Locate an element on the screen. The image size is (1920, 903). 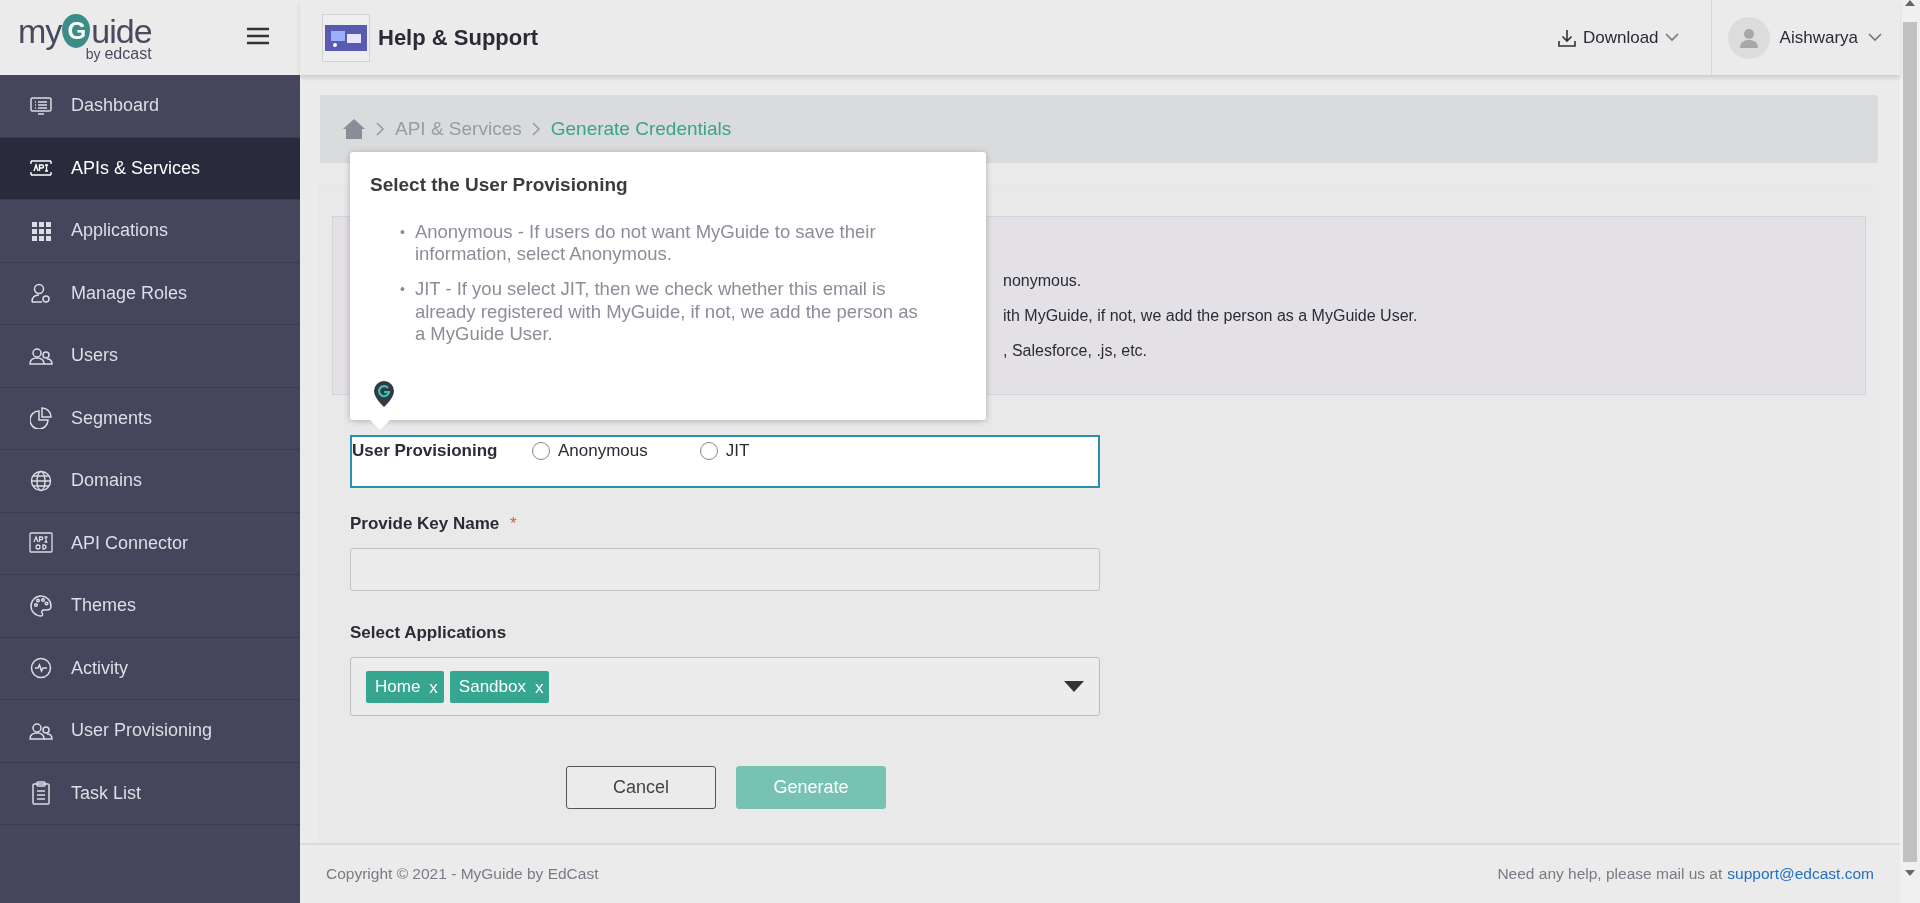
clipboard-icon is located at coordinates (41, 793).